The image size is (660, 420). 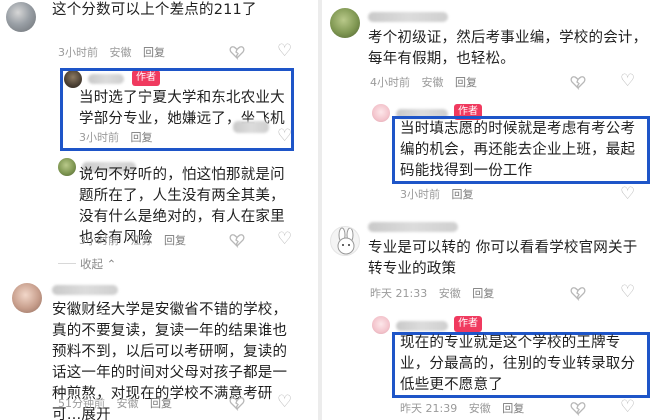 I want to click on redacted-text-blur, so click(x=251, y=127).